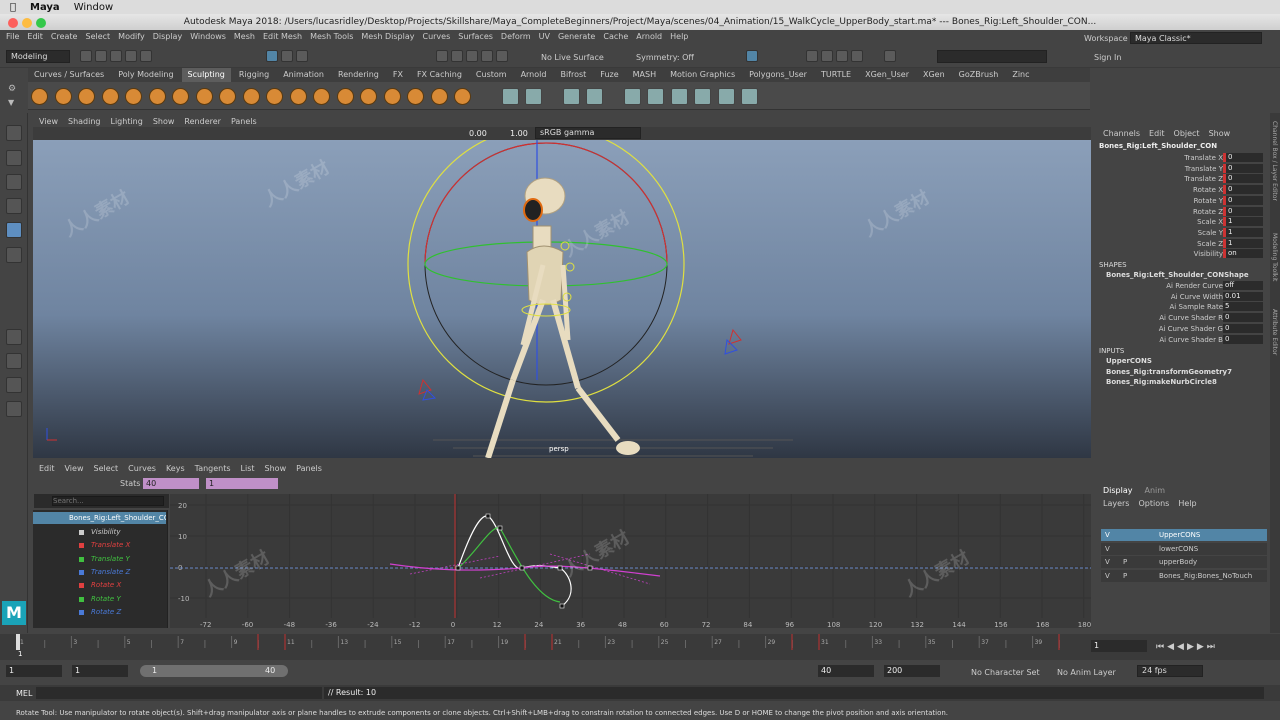 The image size is (1280, 720). Describe the element at coordinates (1184, 535) in the screenshot. I see `layer-row: V UpperCONS` at that location.